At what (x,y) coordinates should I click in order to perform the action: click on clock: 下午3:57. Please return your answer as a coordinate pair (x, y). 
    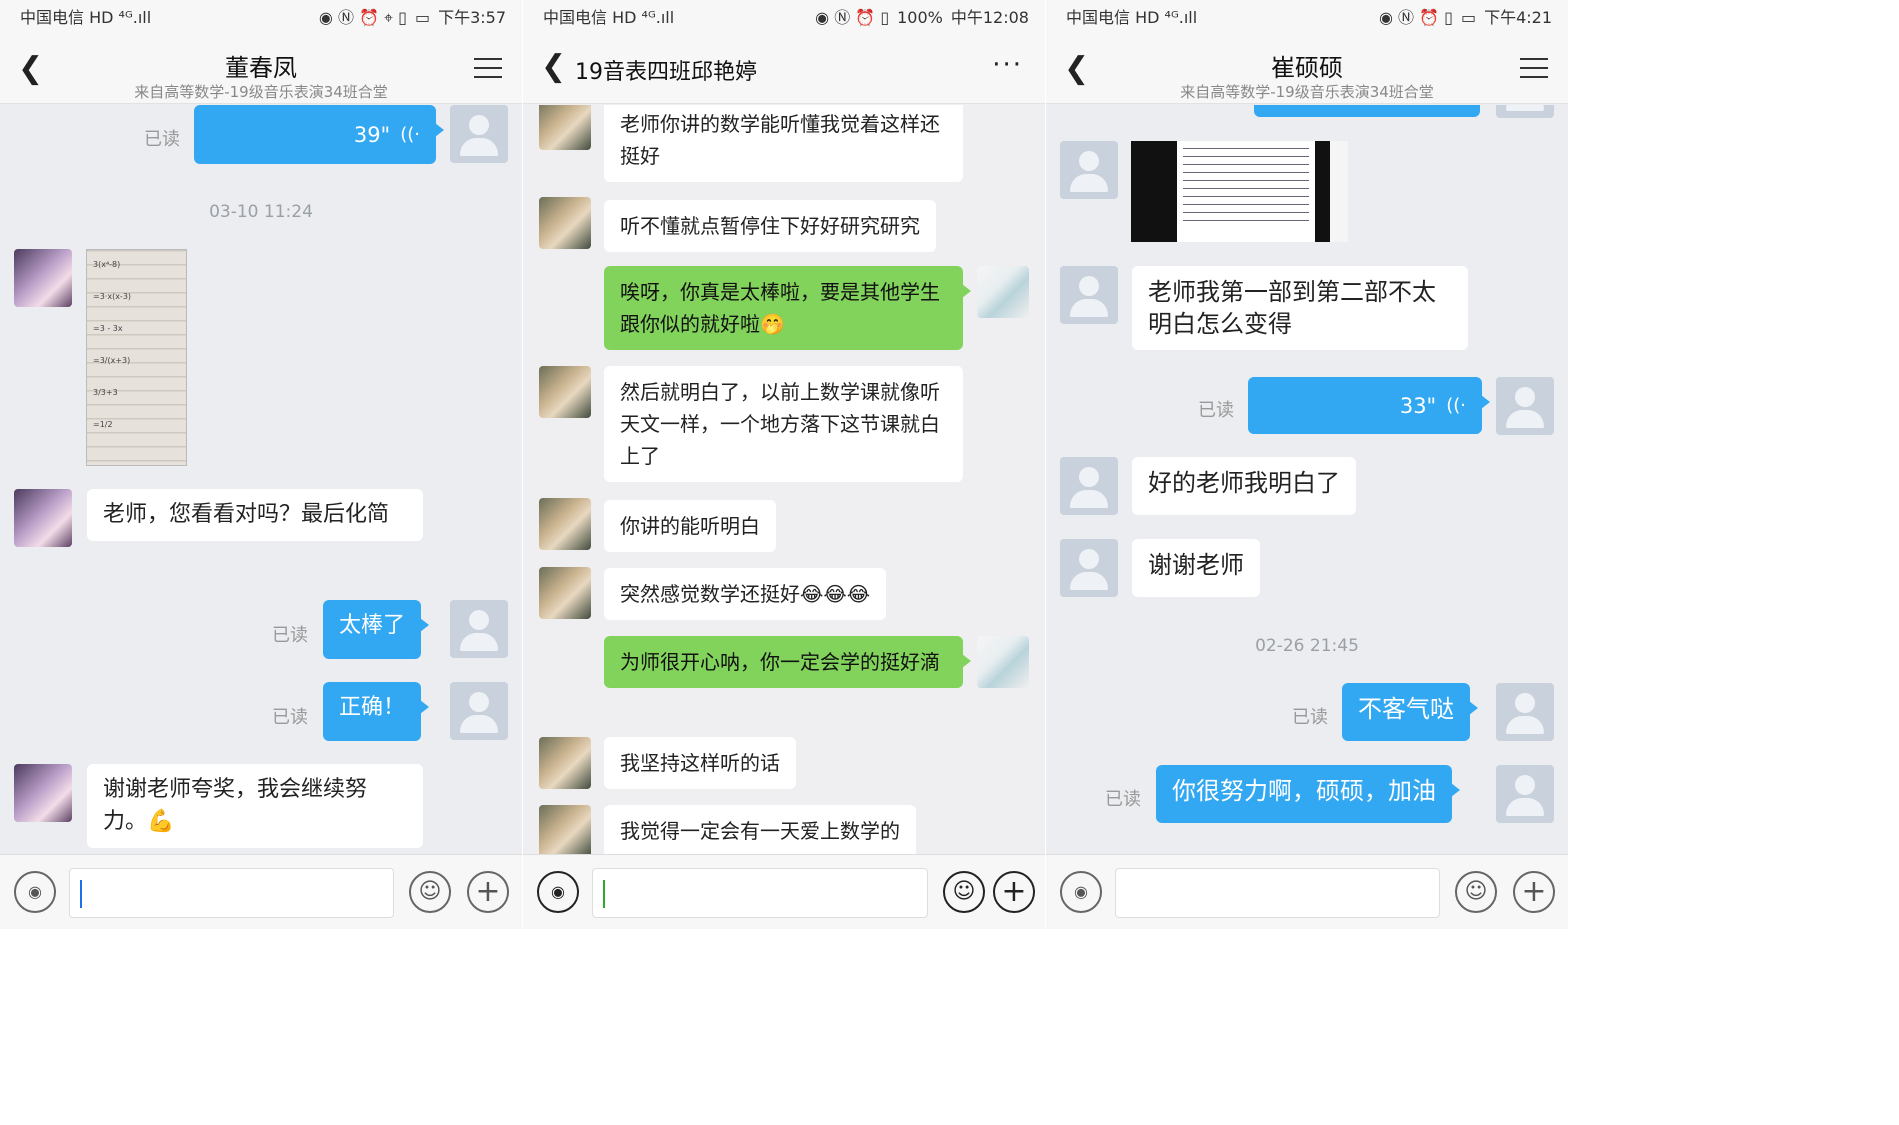
    Looking at the image, I should click on (472, 17).